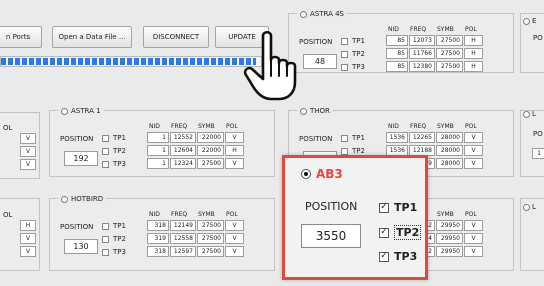 Image resolution: width=544 pixels, height=286 pixels. I want to click on freq-cell: 12552, so click(183, 137).